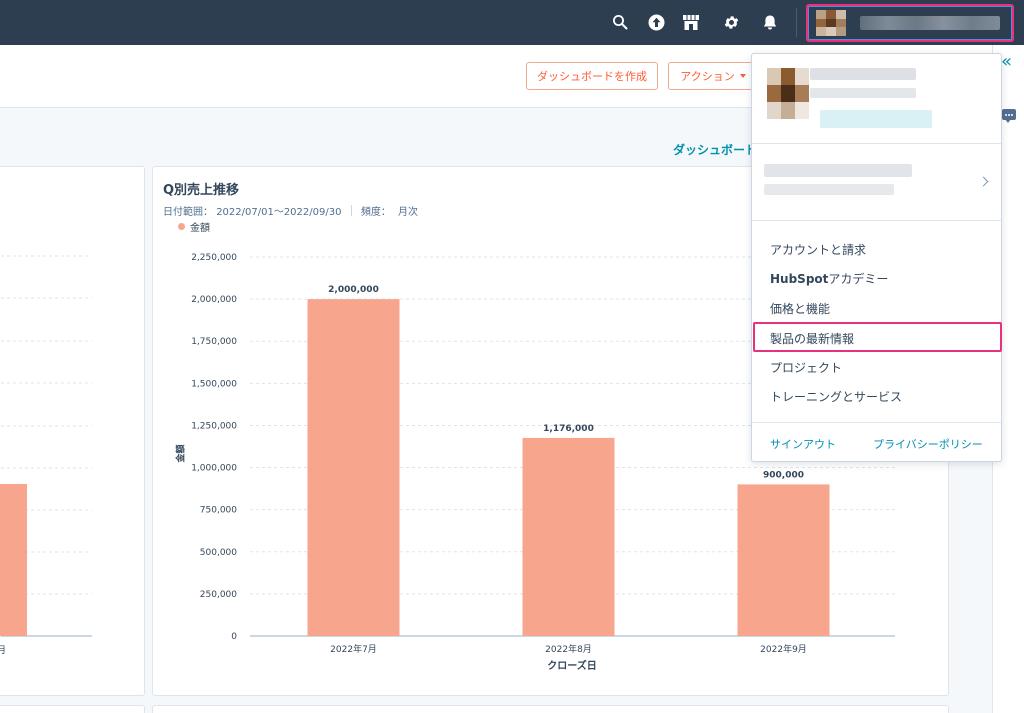 The height and width of the screenshot is (713, 1024). Describe the element at coordinates (731, 22) in the screenshot. I see `gear-icon` at that location.